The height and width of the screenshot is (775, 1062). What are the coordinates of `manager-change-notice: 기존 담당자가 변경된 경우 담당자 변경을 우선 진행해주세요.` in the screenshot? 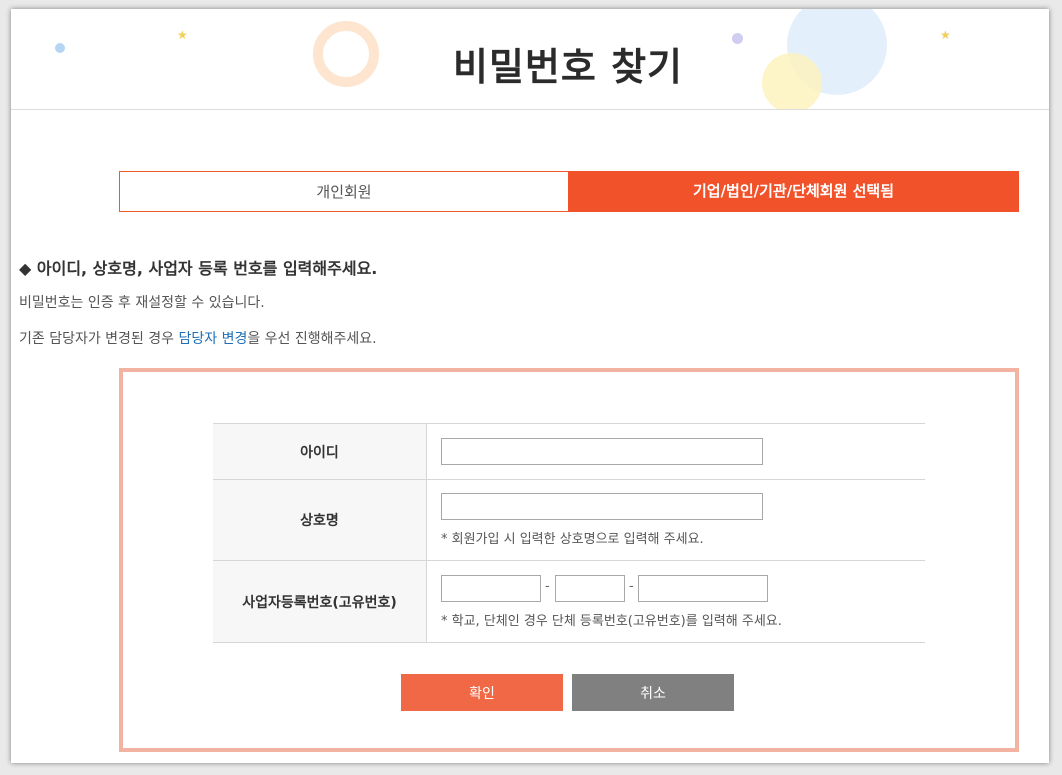 It's located at (198, 338).